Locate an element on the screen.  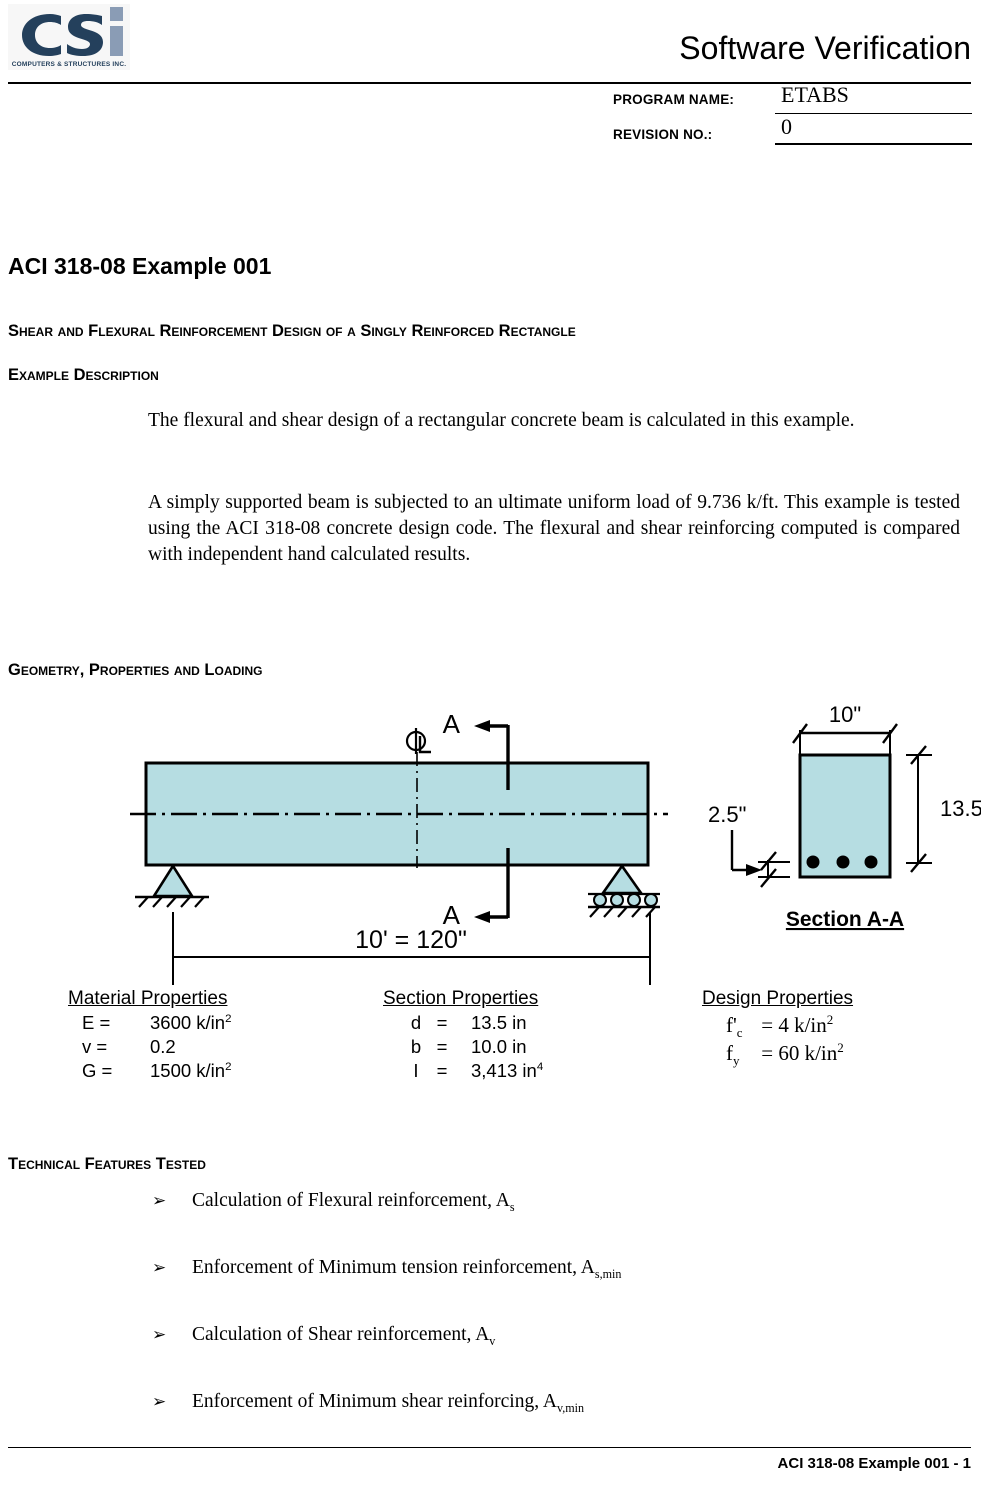
section-heading-geometry: Geometry, Properties and Loading is located at coordinates (135, 670).